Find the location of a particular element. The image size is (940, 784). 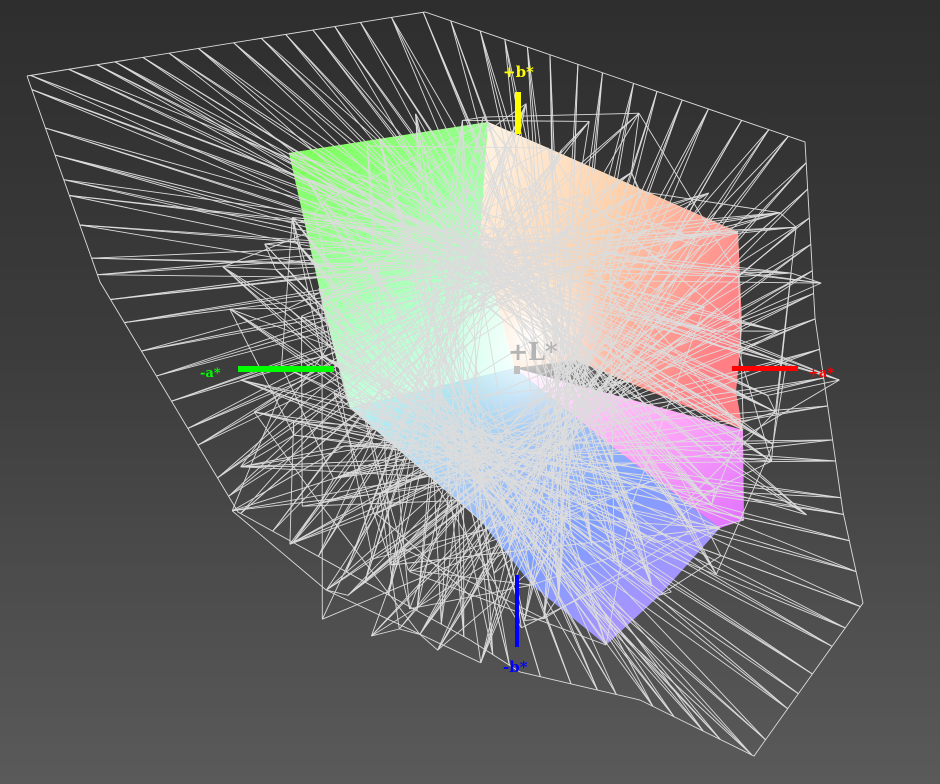

neg-a-axis-label: -a* is located at coordinates (210, 373).